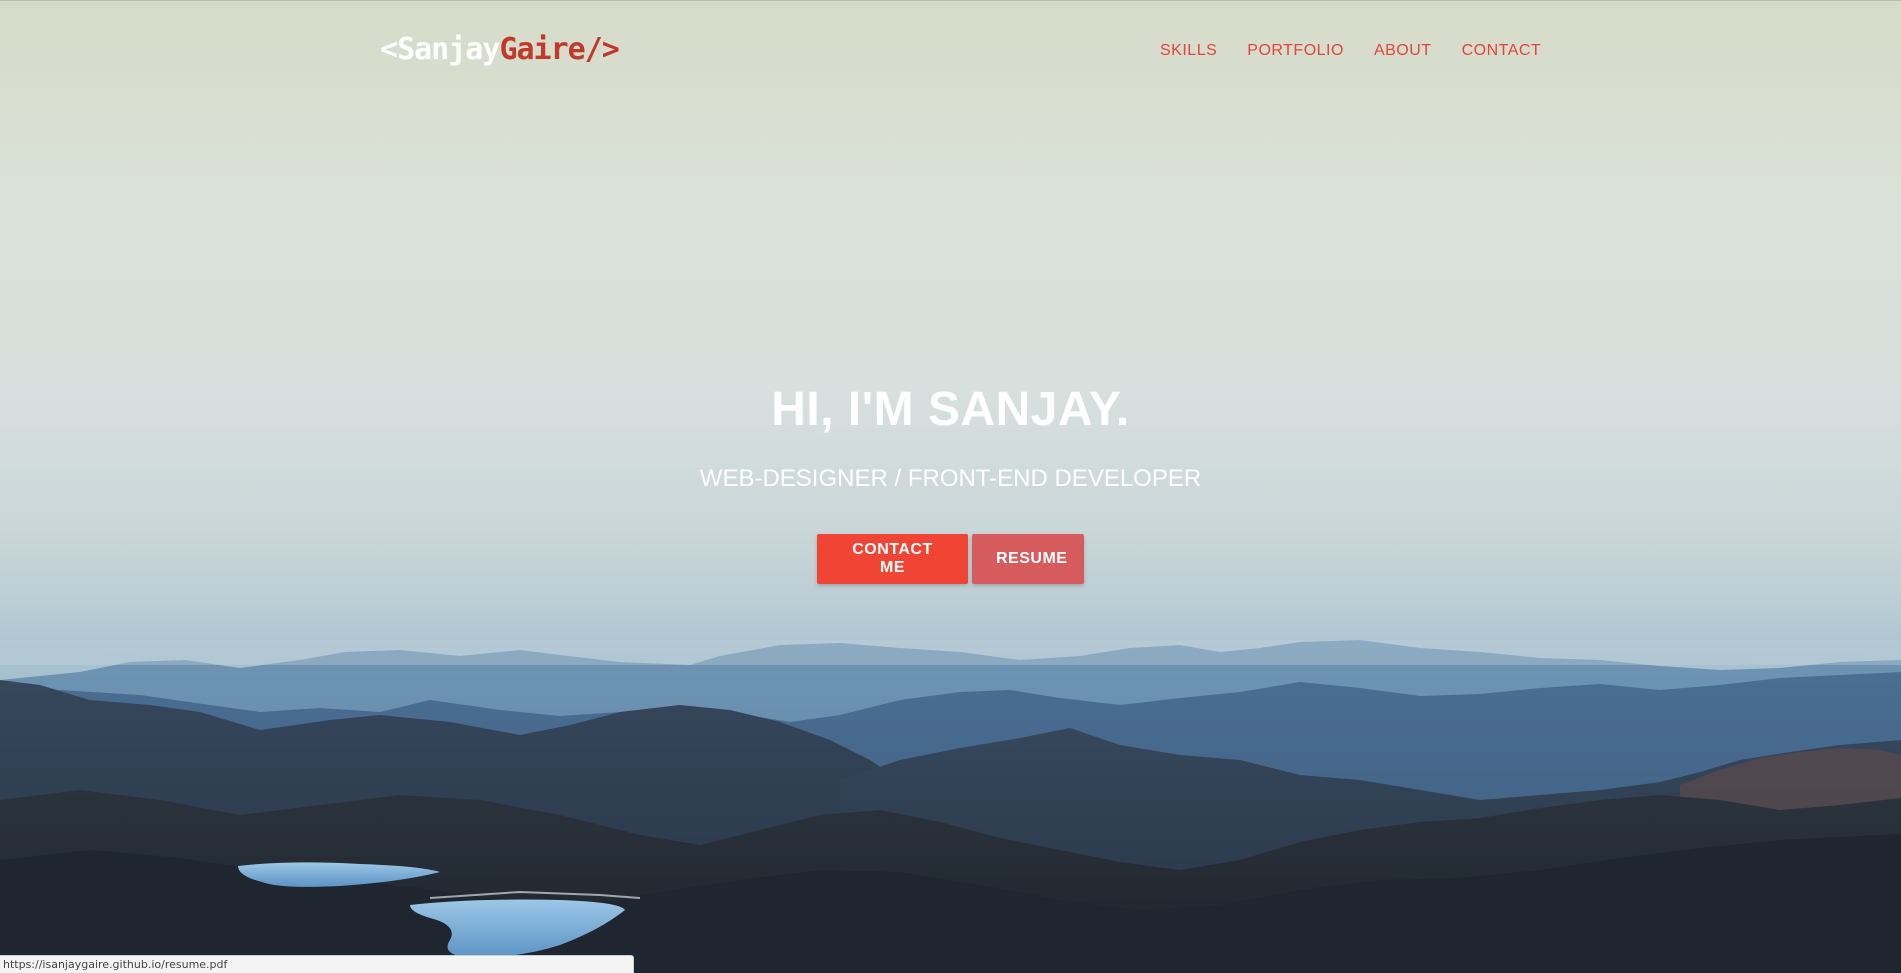  What do you see at coordinates (1502, 51) in the screenshot?
I see `nav-item-contact: CONTACT` at bounding box center [1502, 51].